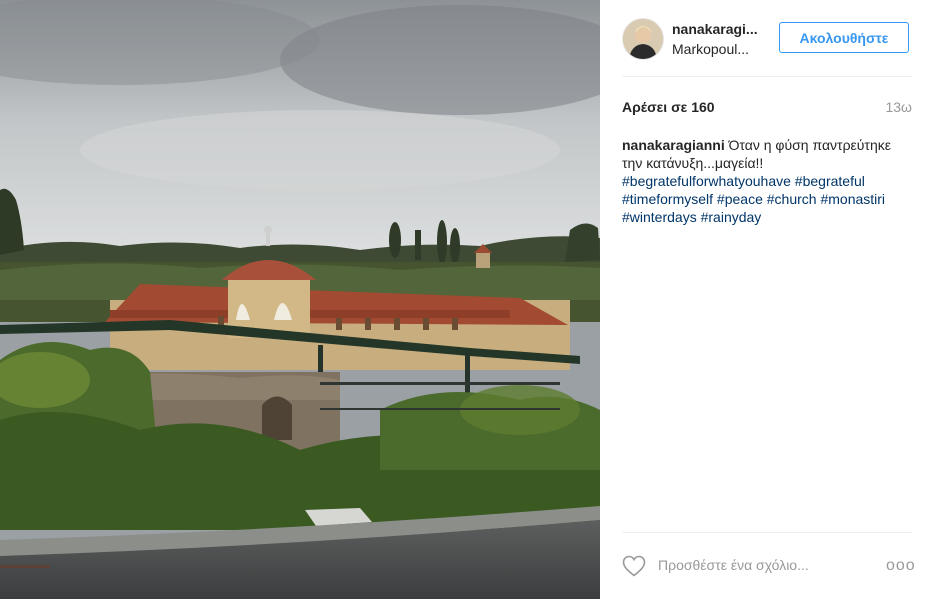  What do you see at coordinates (830, 181) in the screenshot?
I see `hashtag-link: #begrateful` at bounding box center [830, 181].